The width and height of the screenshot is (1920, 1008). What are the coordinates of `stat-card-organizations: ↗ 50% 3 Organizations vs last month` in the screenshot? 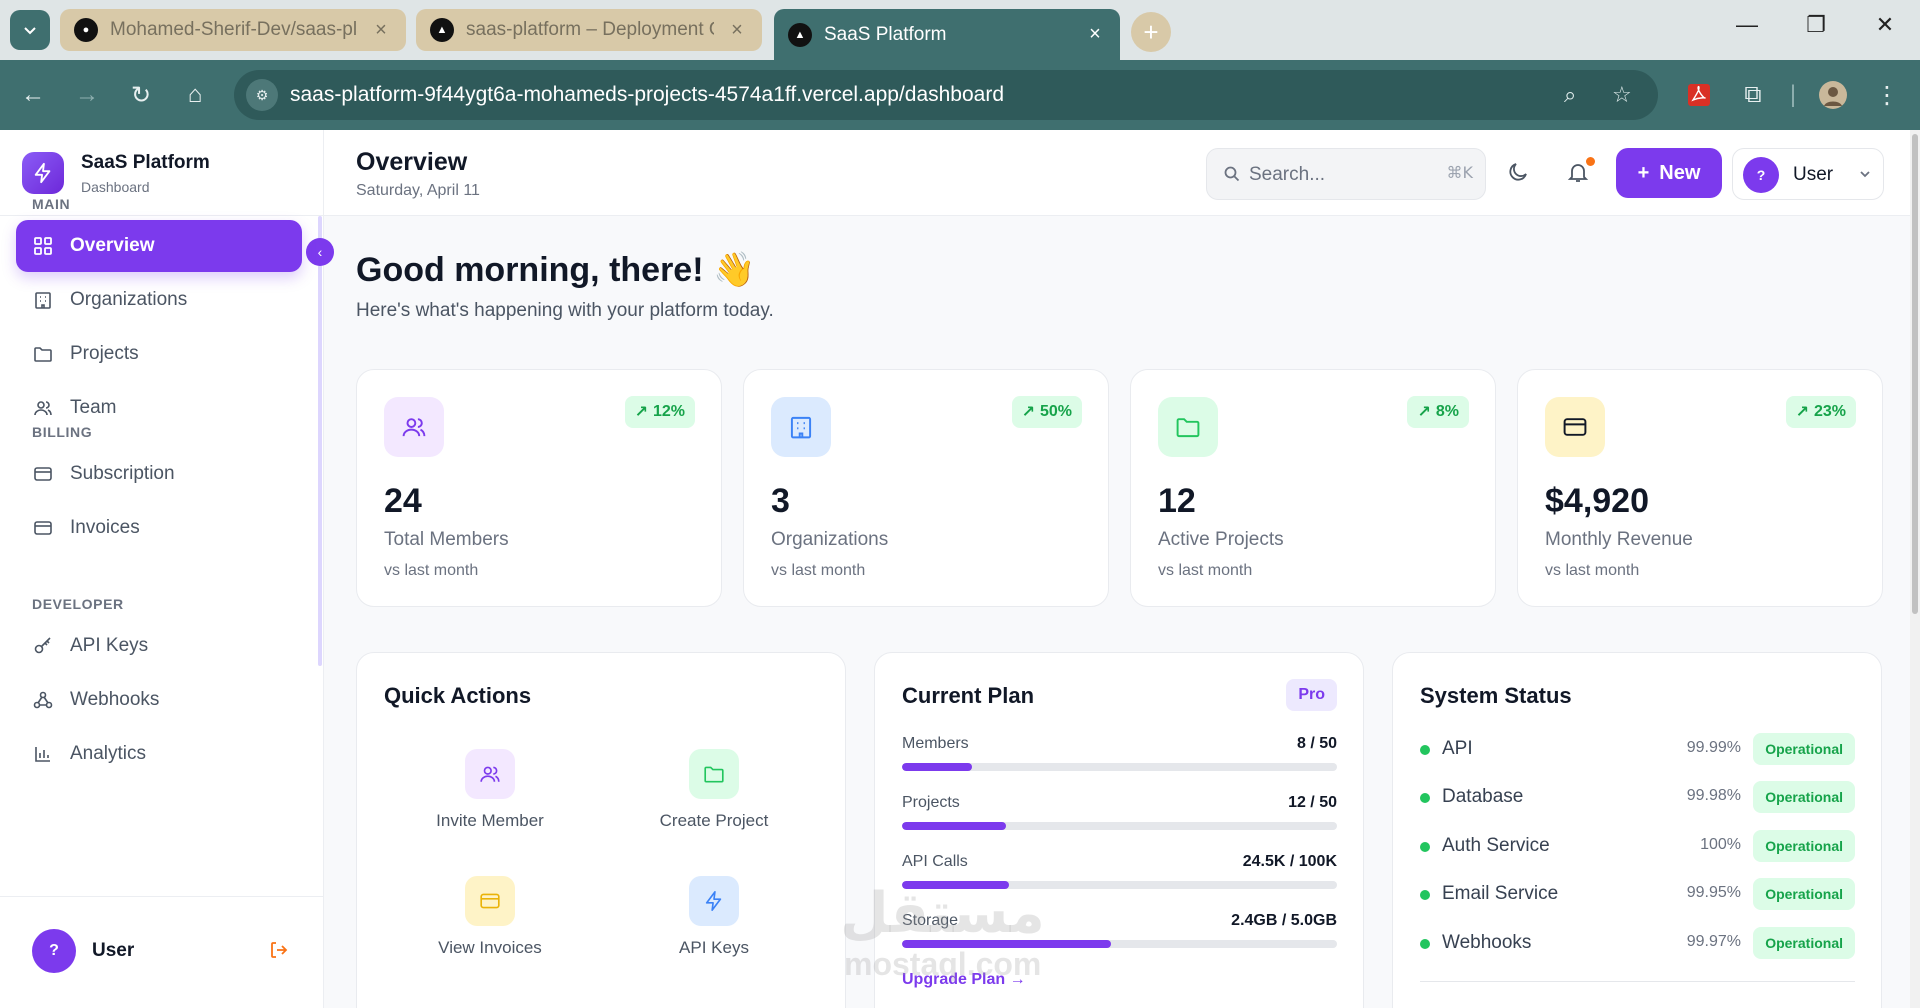 It's located at (926, 488).